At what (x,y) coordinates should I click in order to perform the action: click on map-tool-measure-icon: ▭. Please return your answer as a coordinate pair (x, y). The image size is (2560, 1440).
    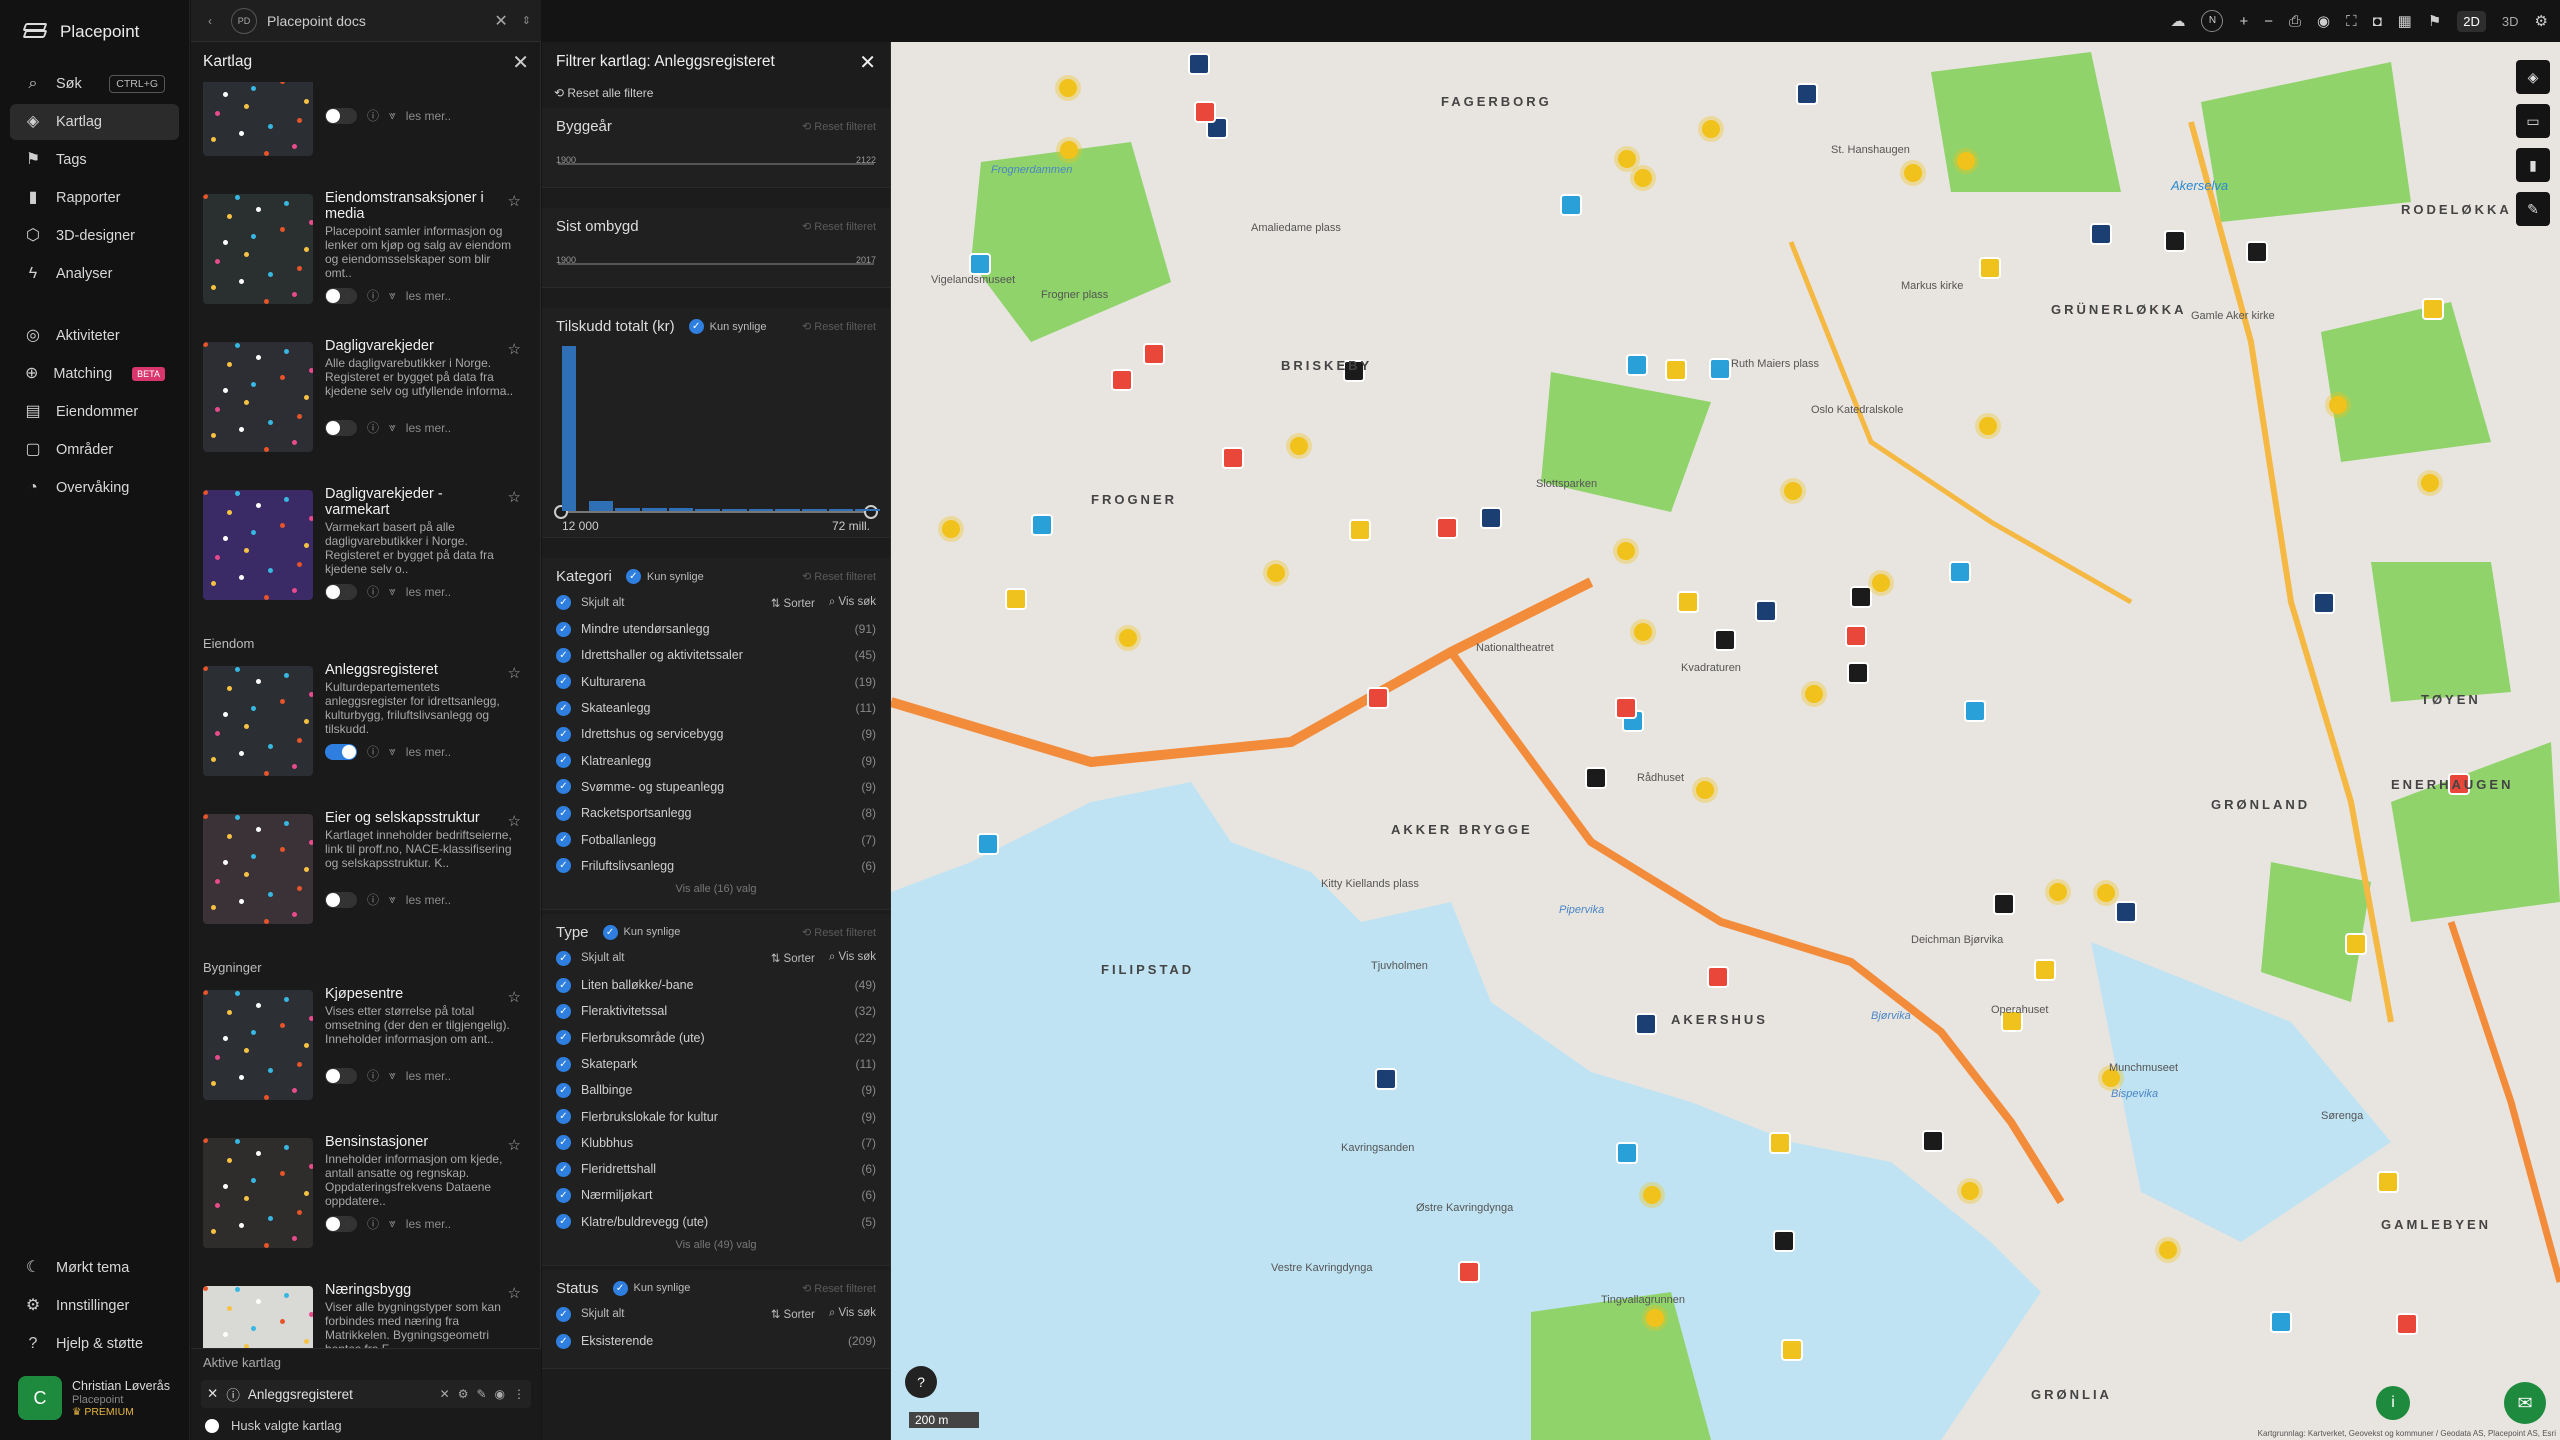
    Looking at the image, I should click on (2533, 121).